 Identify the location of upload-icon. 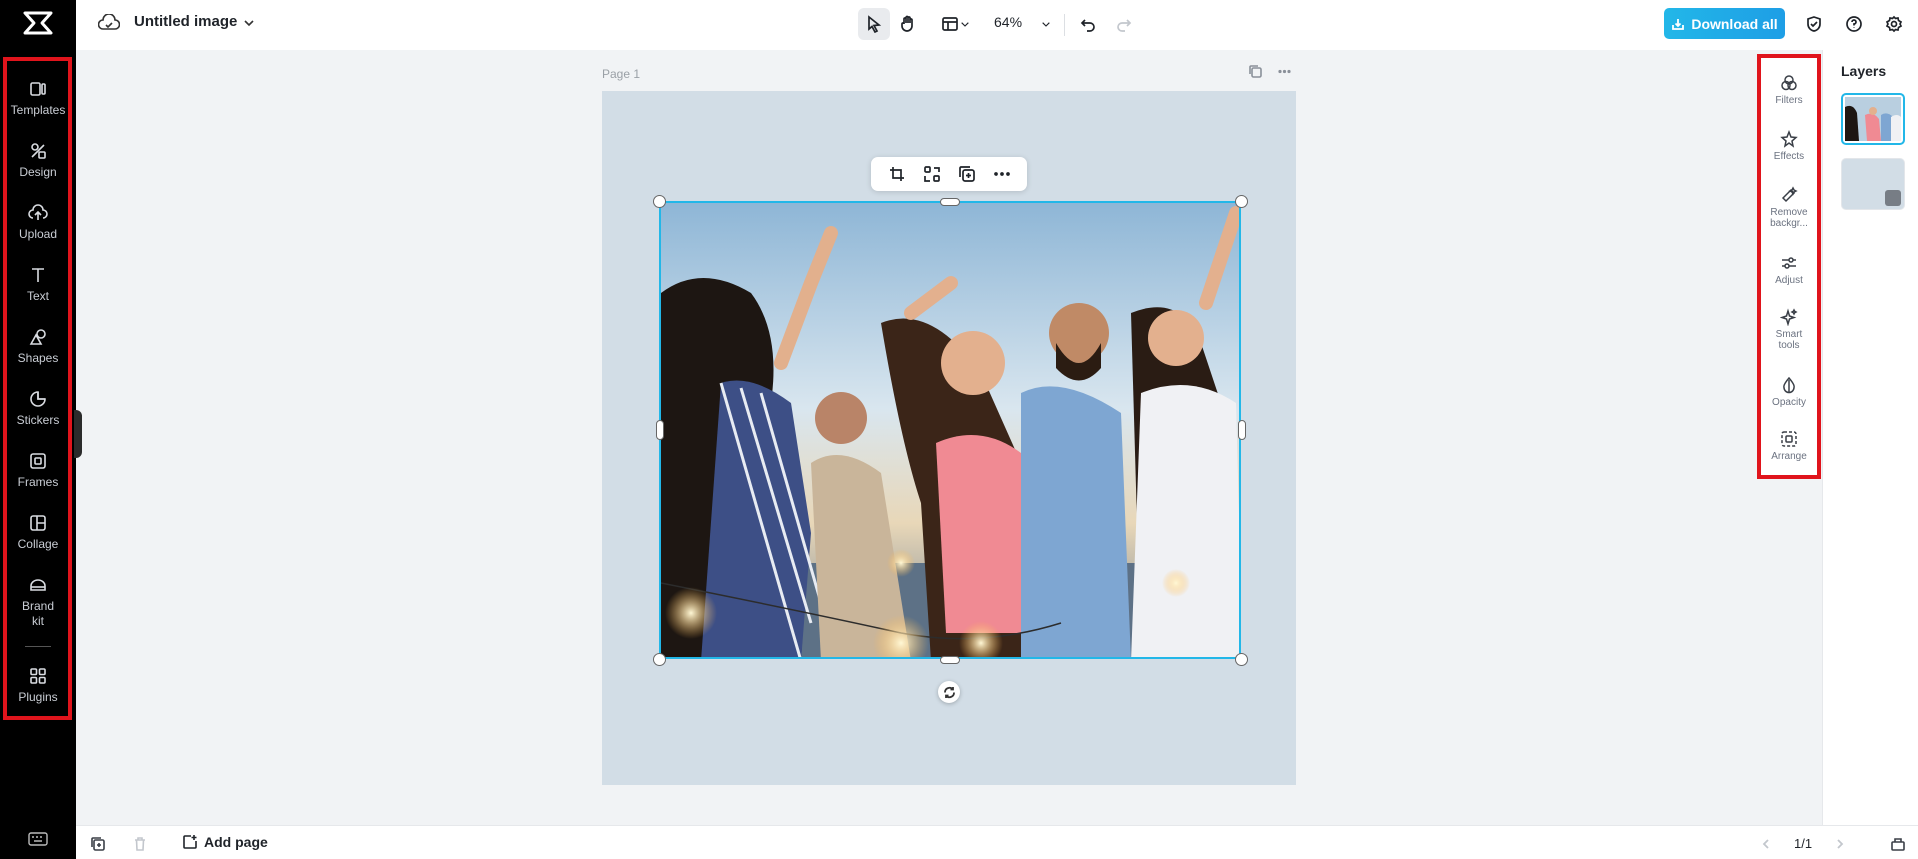
(38, 212).